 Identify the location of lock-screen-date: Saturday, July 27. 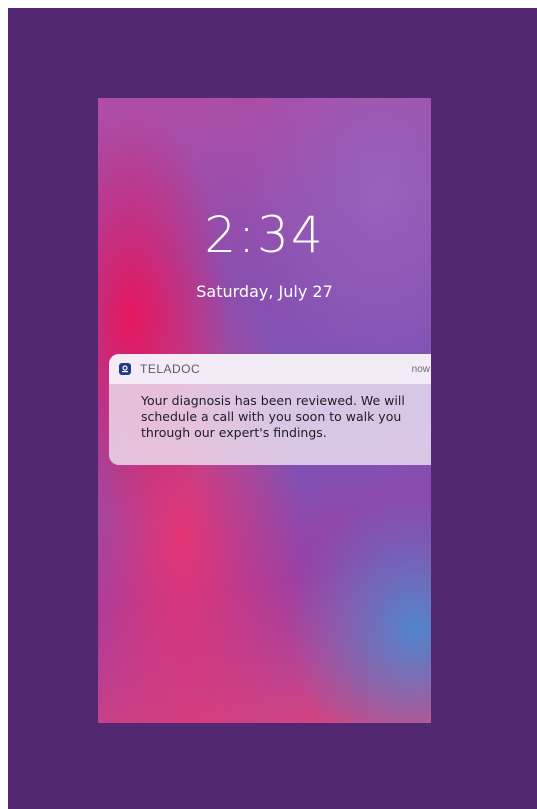
(264, 291).